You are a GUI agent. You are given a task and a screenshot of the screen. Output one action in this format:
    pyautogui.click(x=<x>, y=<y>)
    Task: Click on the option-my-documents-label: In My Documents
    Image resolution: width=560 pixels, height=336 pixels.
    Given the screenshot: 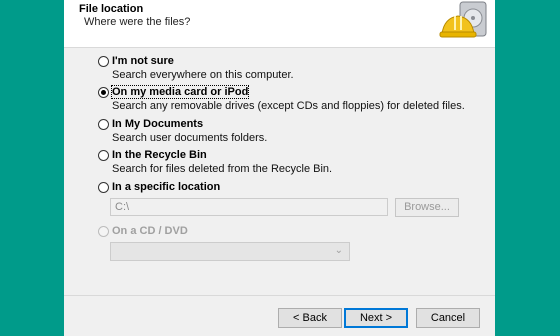 What is the action you would take?
    pyautogui.click(x=158, y=124)
    